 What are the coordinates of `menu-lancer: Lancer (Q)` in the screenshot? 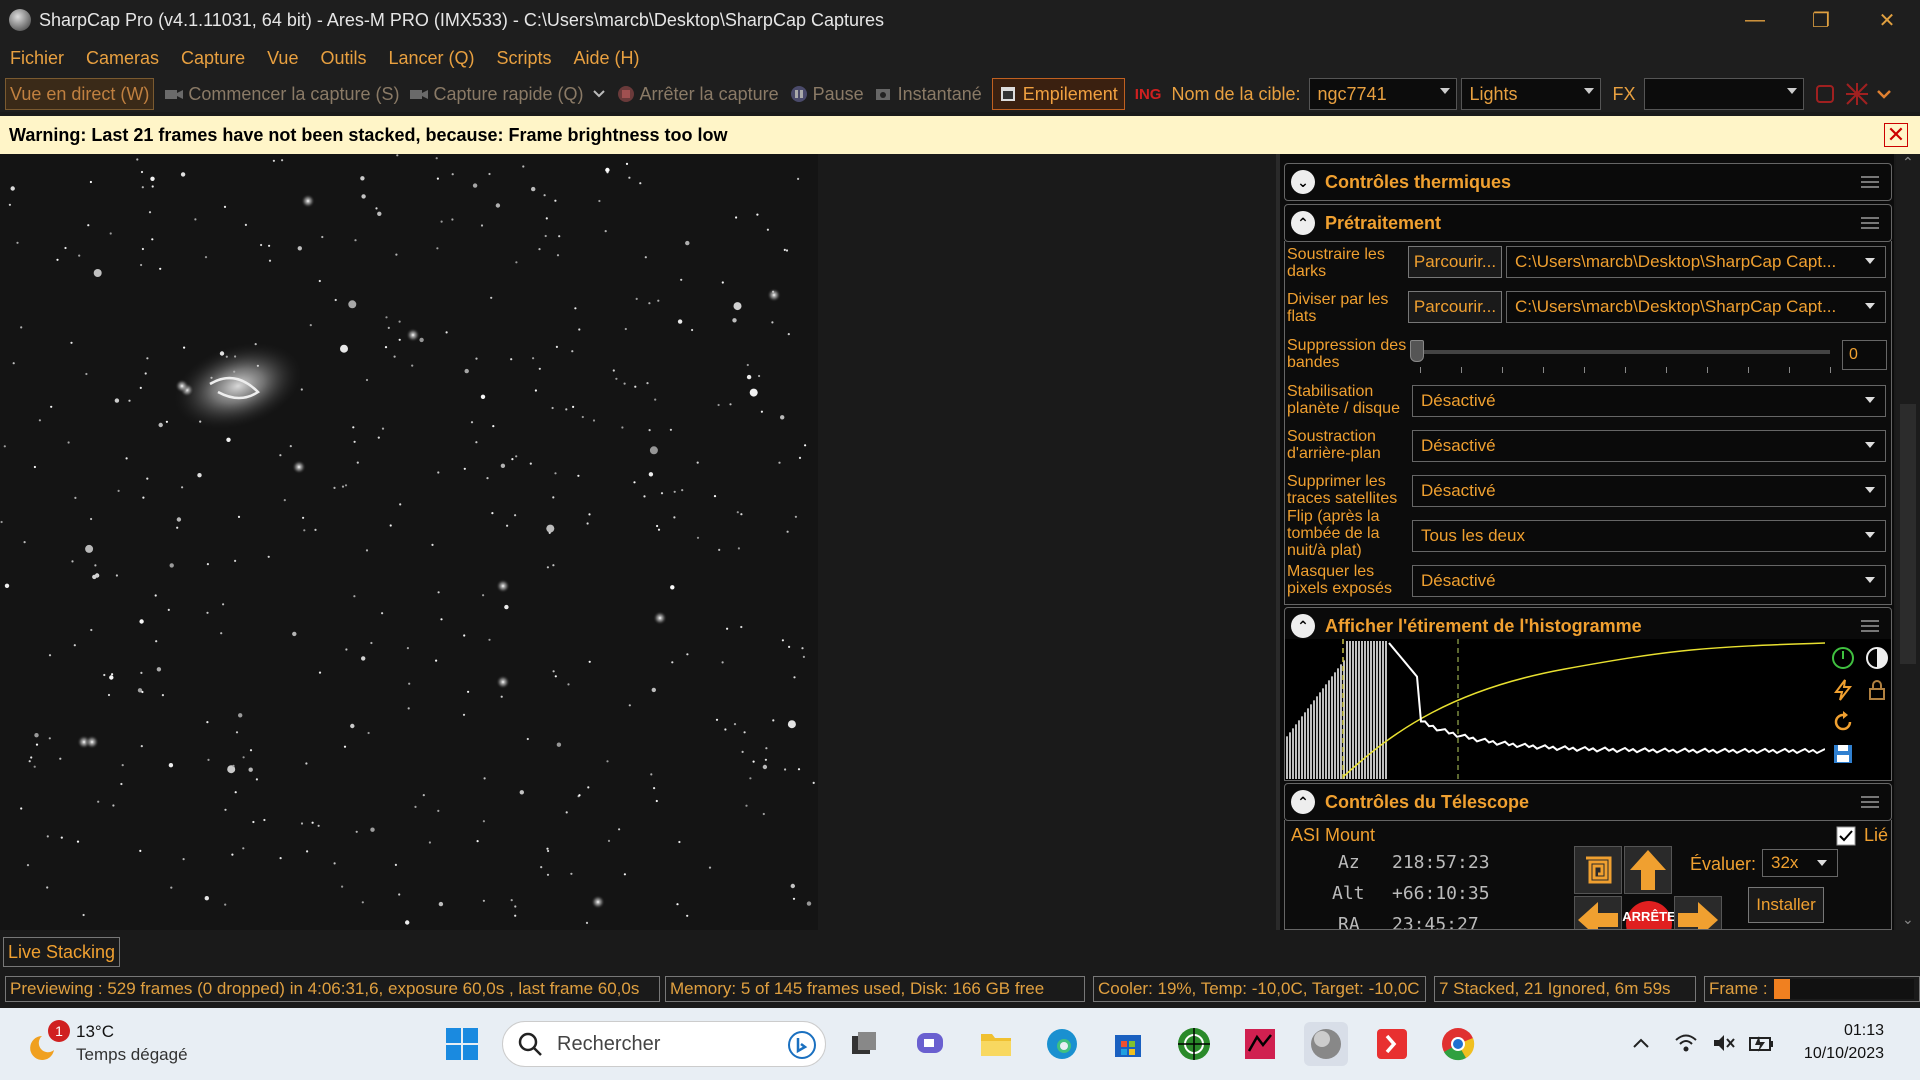 It's located at (431, 58).